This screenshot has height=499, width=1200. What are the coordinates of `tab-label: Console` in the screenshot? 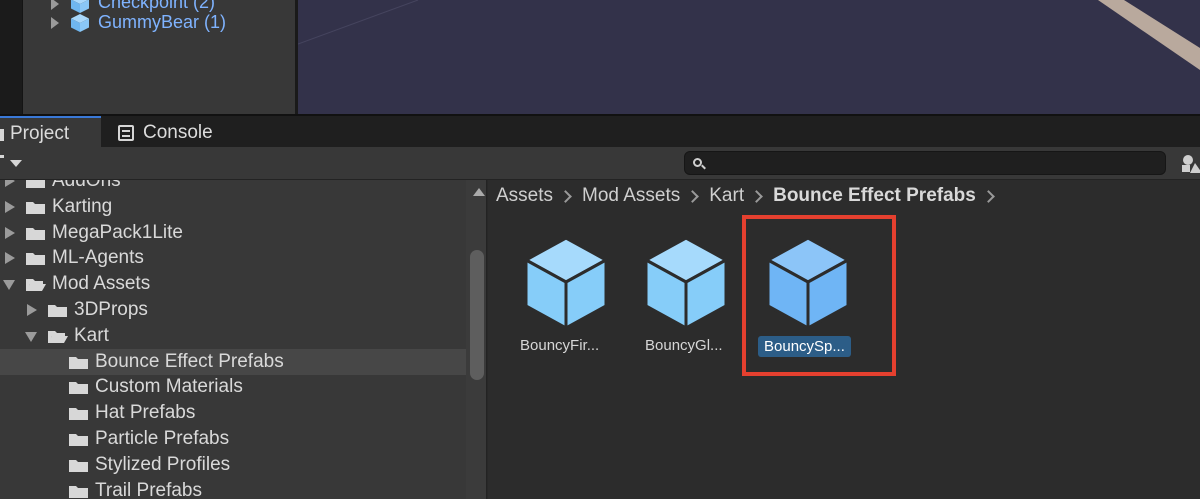 It's located at (178, 132).